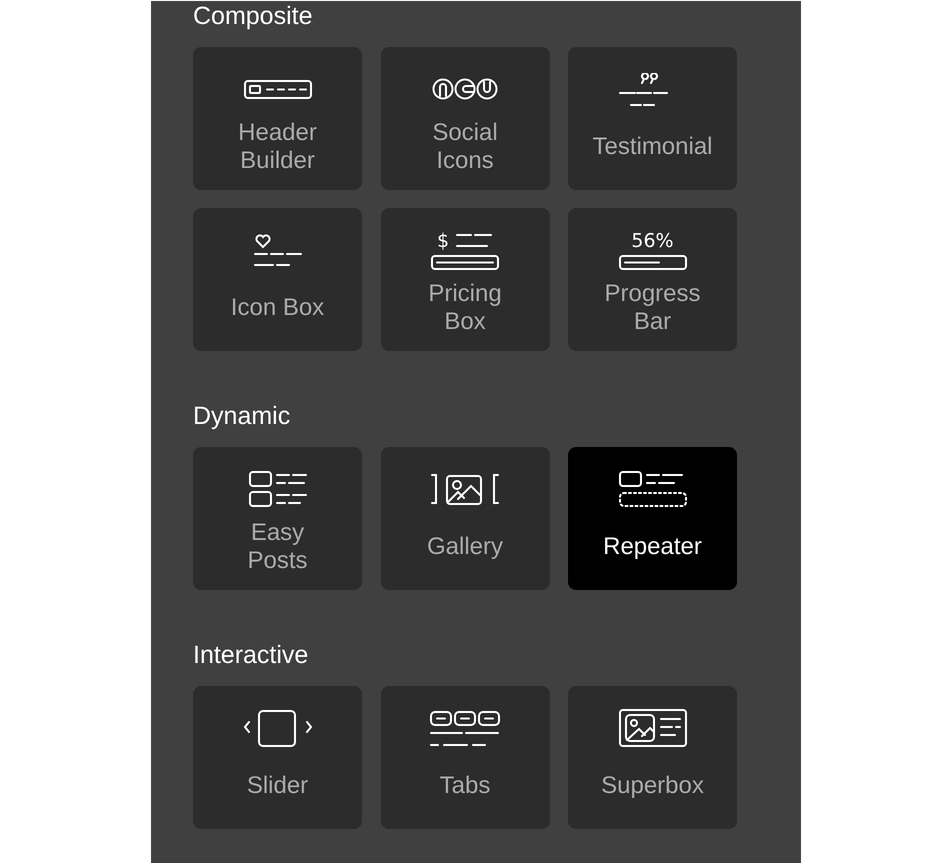  I want to click on tile-label: Social Icons, so click(465, 146).